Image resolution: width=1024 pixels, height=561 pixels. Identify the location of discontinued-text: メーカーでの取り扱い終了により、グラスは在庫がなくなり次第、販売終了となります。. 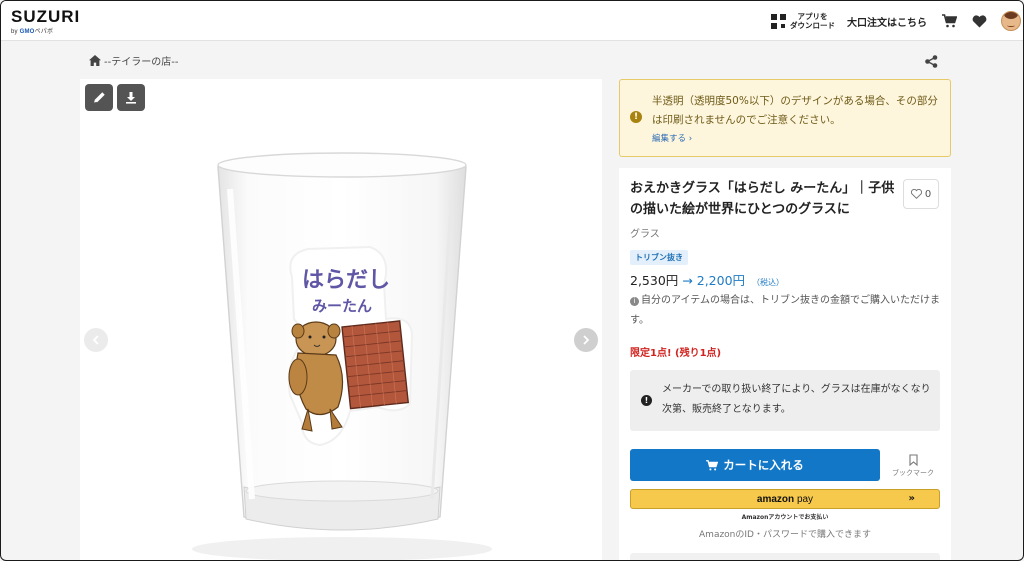
(796, 399).